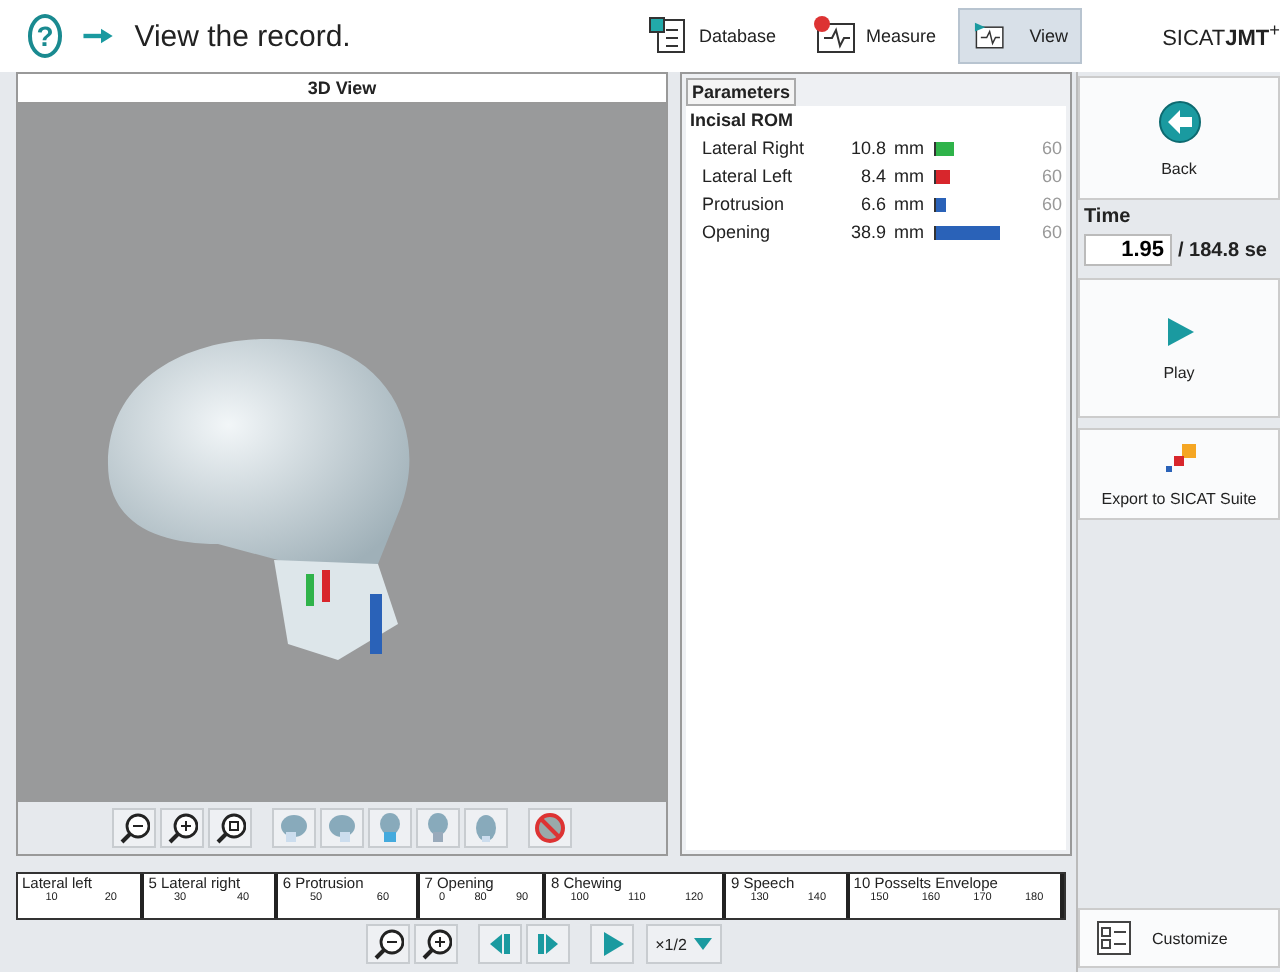  Describe the element at coordinates (741, 92) in the screenshot. I see `parameters-tab: Parameters` at that location.